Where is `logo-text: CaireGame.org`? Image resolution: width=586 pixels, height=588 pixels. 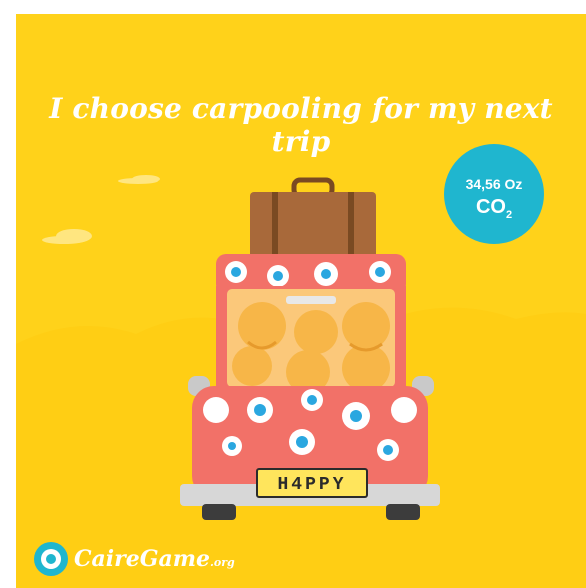
logo-text: CaireGame.org is located at coordinates (154, 559).